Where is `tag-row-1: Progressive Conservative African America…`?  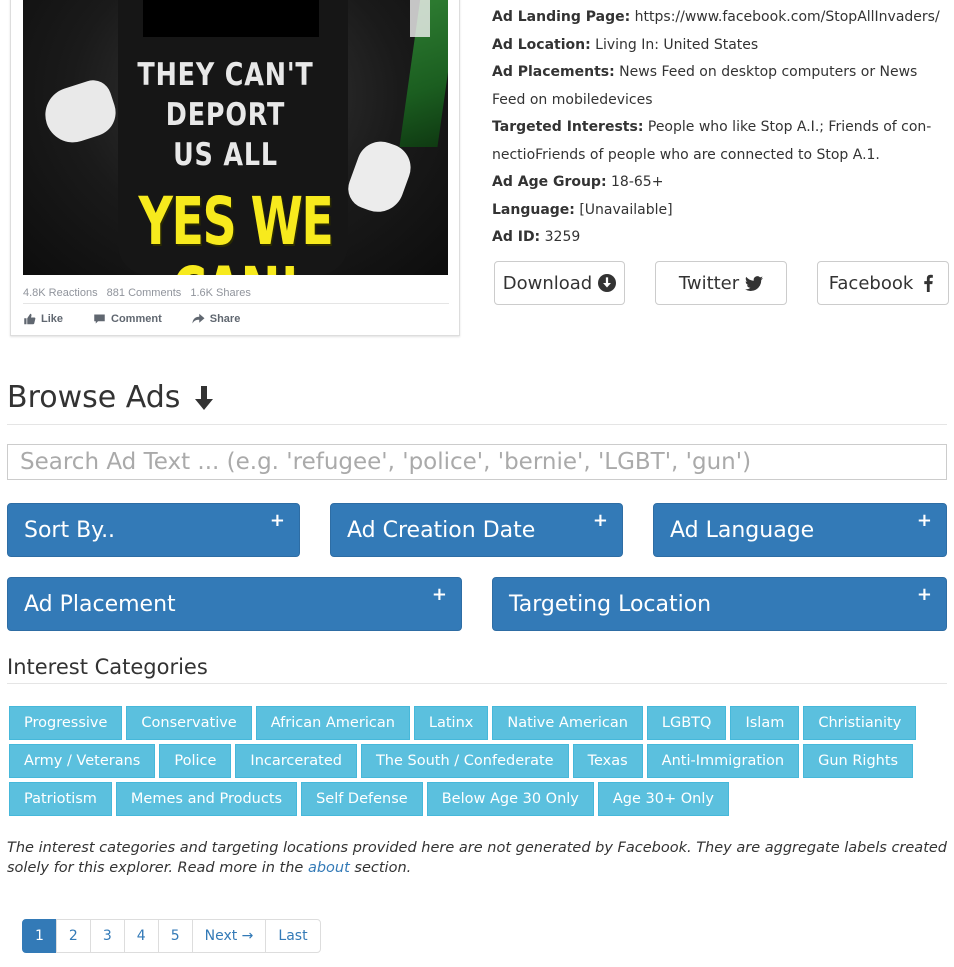 tag-row-1: Progressive Conservative African America… is located at coordinates (479, 723).